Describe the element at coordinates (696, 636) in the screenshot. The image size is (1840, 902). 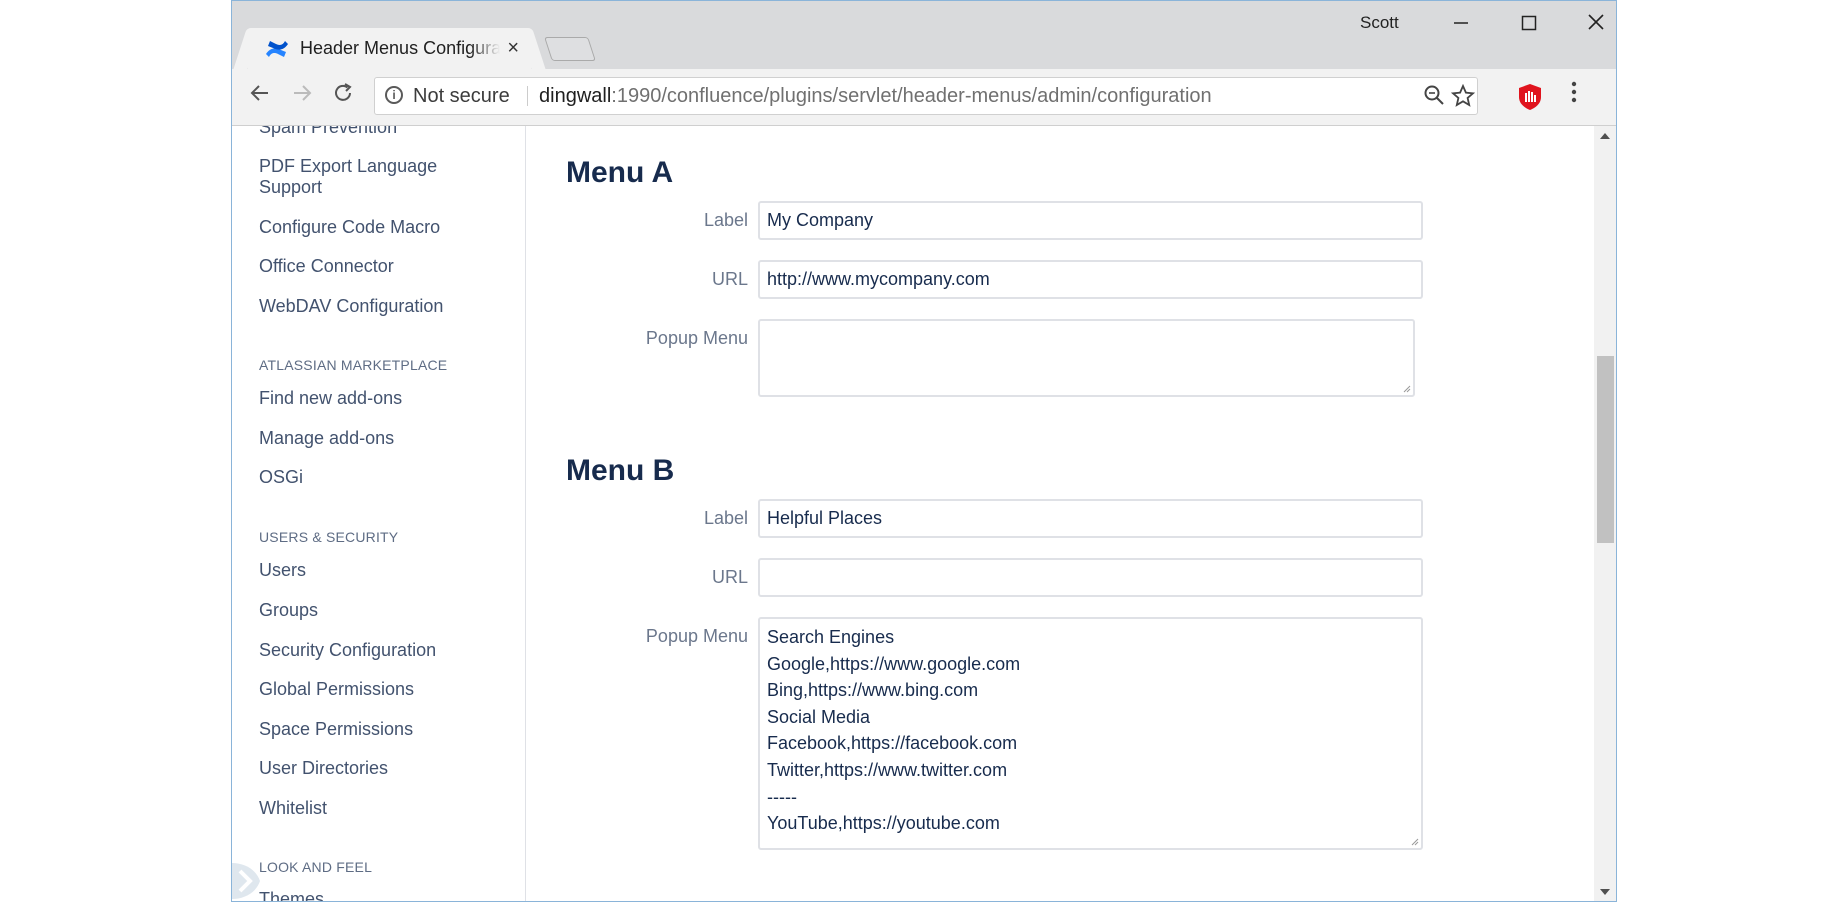
I see `menu-b-popup-caption: Popup Menu` at that location.